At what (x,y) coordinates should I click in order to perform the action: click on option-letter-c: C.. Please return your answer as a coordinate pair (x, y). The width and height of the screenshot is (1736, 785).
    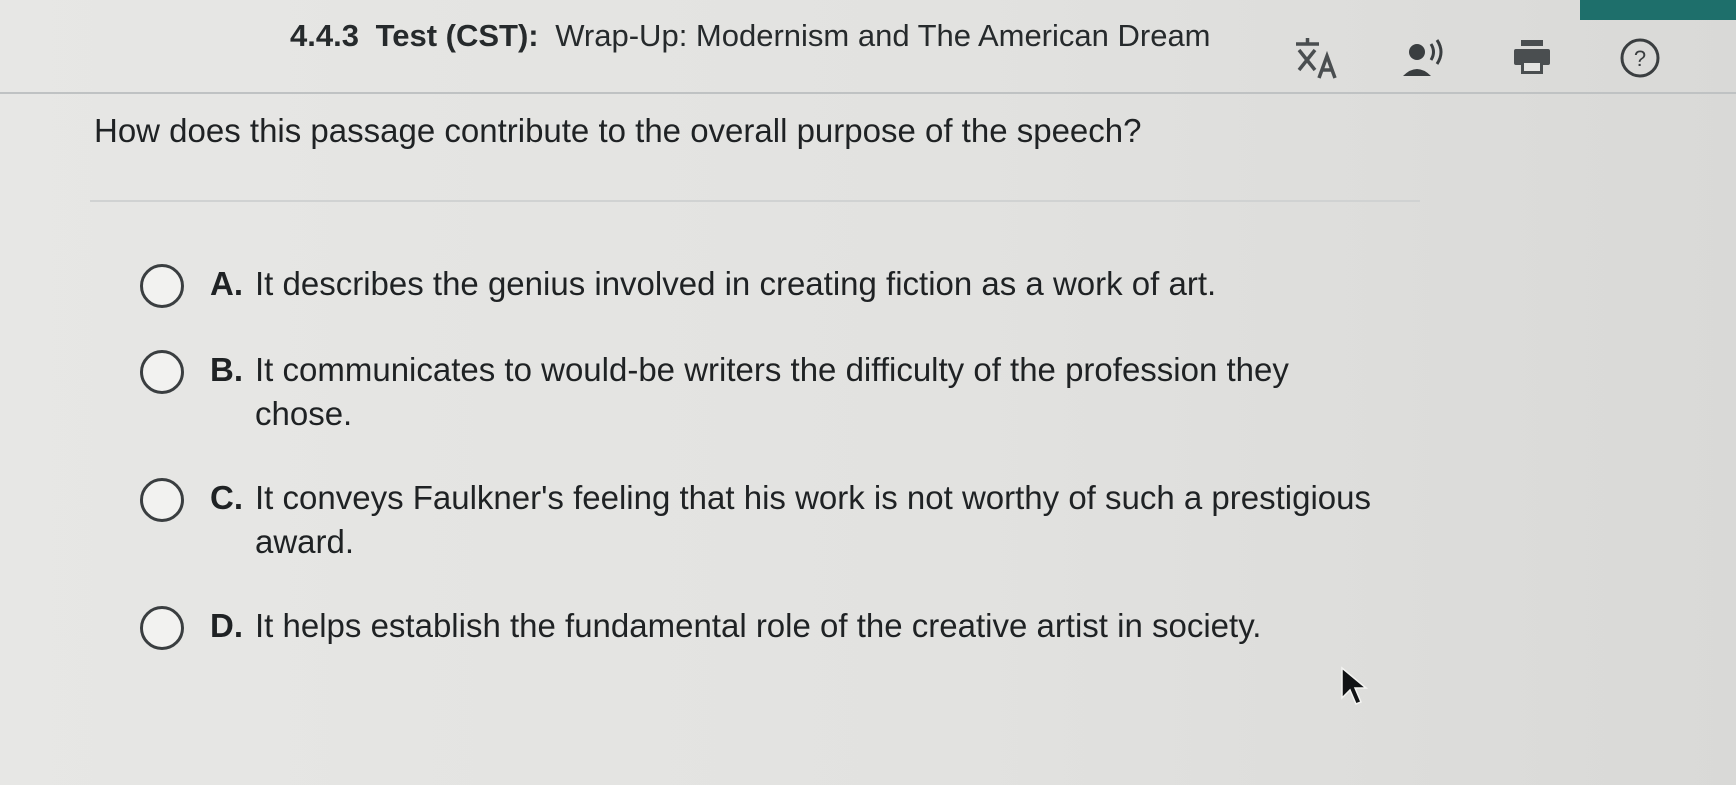
    Looking at the image, I should click on (226, 497).